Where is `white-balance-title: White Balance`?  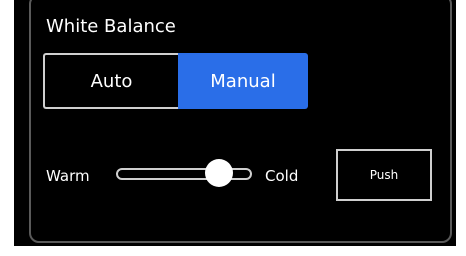
white-balance-title: White Balance is located at coordinates (111, 26).